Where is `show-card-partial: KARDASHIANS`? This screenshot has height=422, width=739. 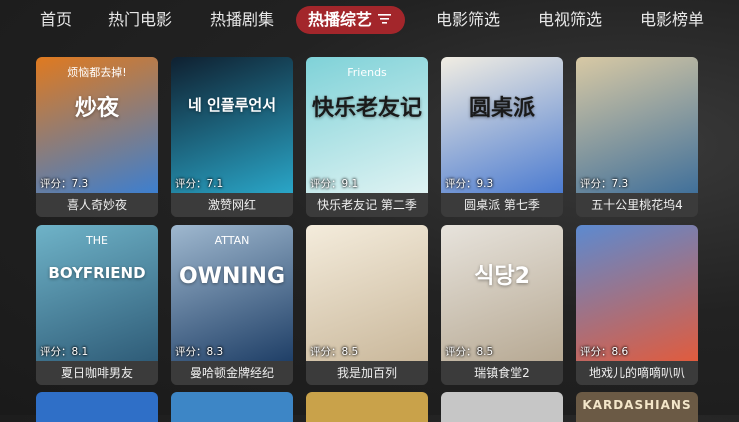
show-card-partial: KARDASHIANS is located at coordinates (637, 407).